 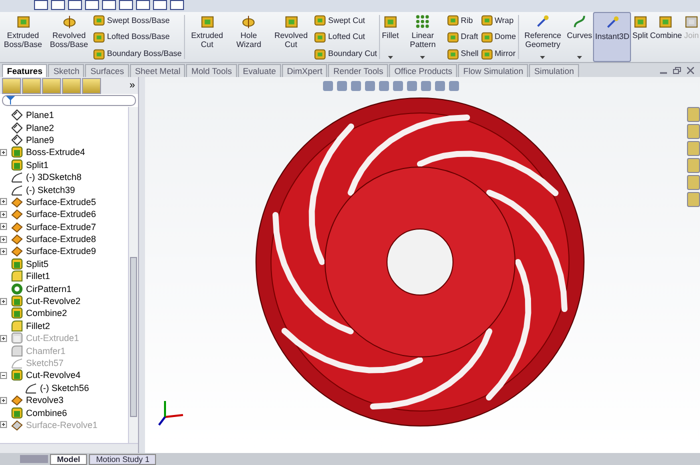 I want to click on tree-item: CirPattern1, so click(x=49, y=289).